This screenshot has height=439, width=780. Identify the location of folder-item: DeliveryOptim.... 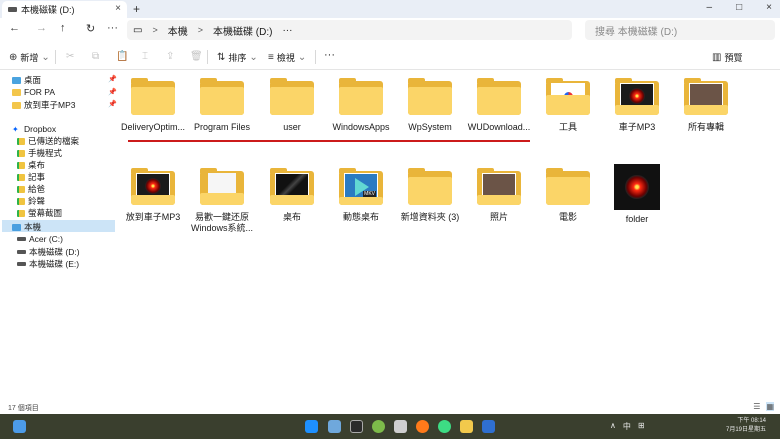
(153, 105).